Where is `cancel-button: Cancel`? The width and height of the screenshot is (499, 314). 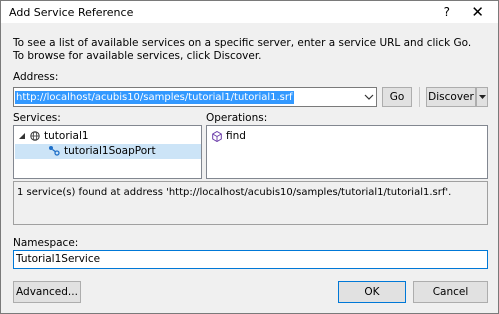 cancel-button: Cancel is located at coordinates (450, 292).